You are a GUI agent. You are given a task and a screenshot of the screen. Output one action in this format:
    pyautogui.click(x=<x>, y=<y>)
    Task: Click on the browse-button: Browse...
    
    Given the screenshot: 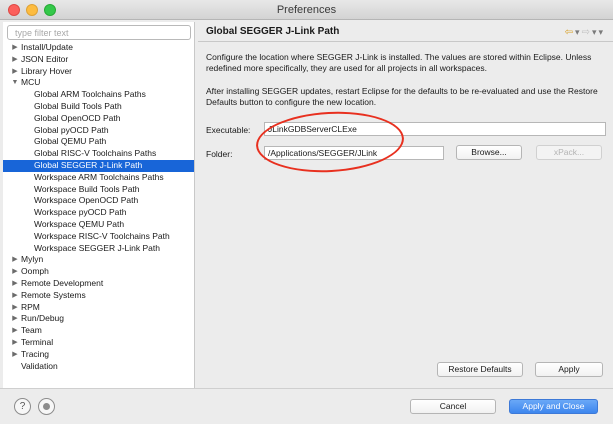 What is the action you would take?
    pyautogui.click(x=489, y=152)
    